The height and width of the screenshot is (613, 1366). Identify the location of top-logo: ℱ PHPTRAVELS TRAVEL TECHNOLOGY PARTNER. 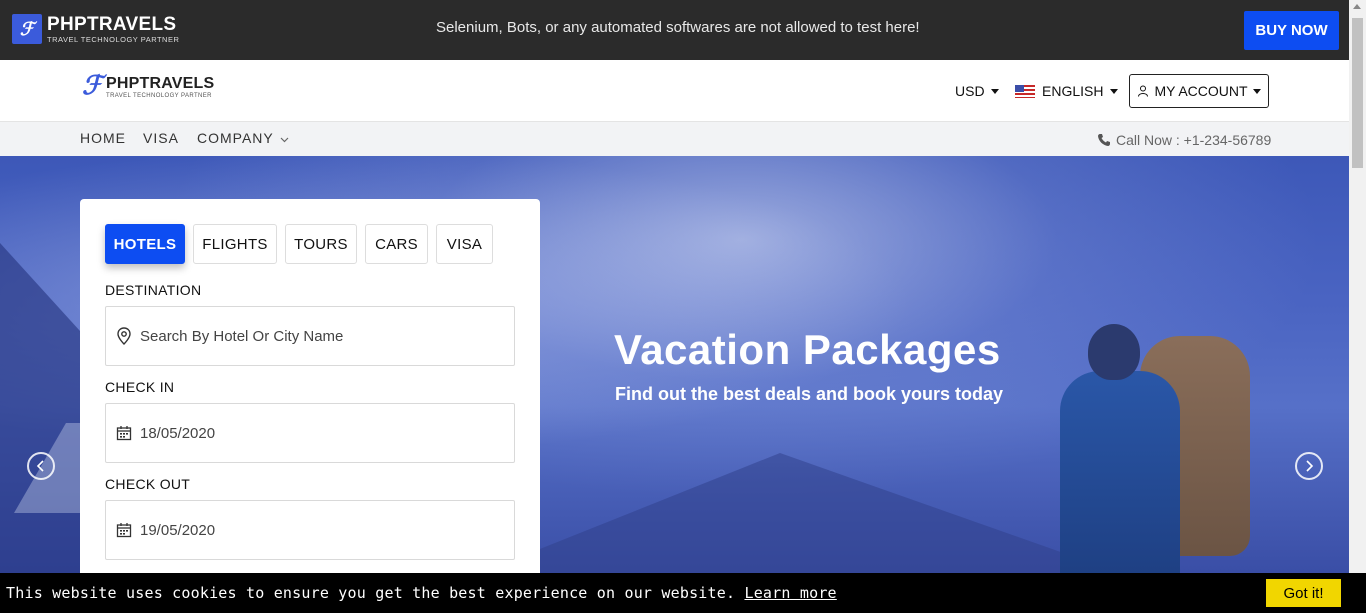
(95, 29).